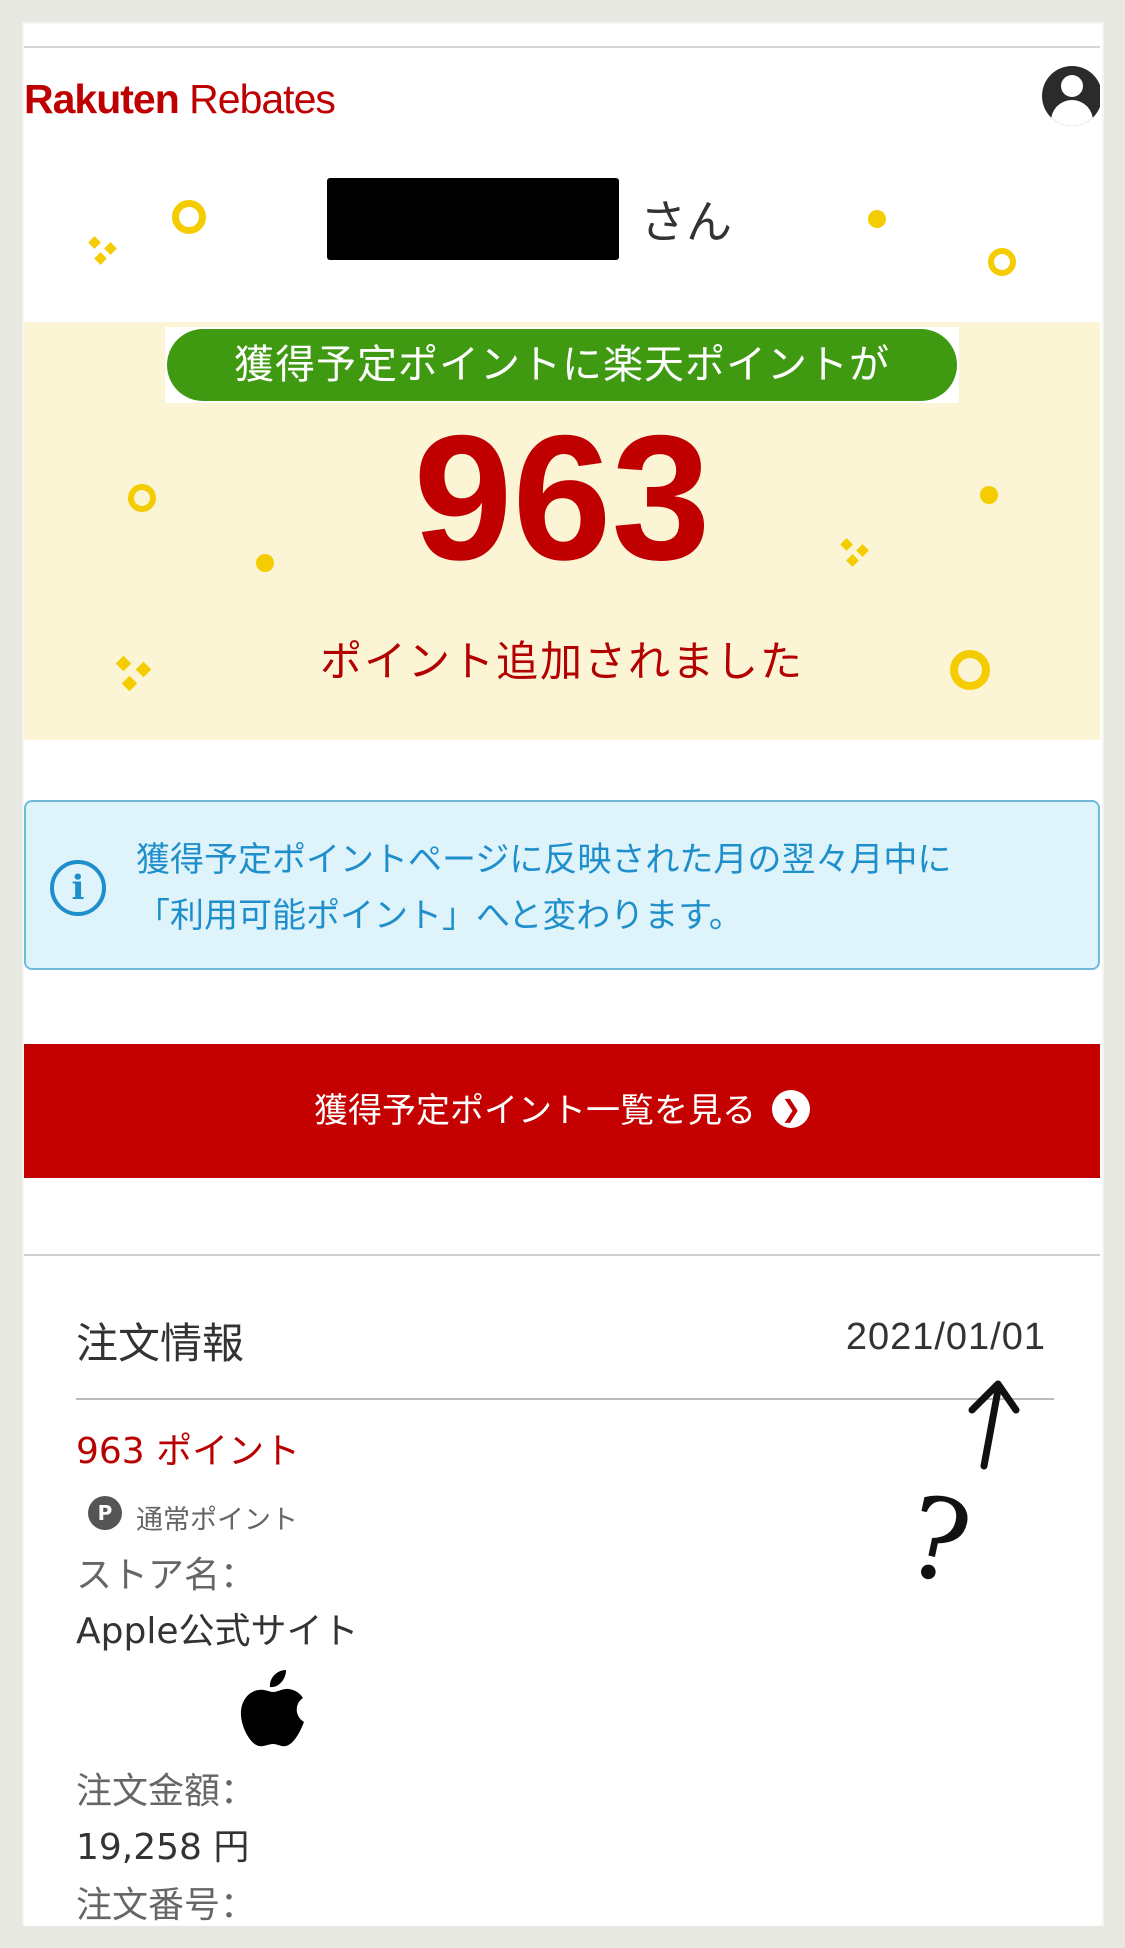 This screenshot has width=1125, height=1948. What do you see at coordinates (562, 497) in the screenshot?
I see `points-value: 963` at bounding box center [562, 497].